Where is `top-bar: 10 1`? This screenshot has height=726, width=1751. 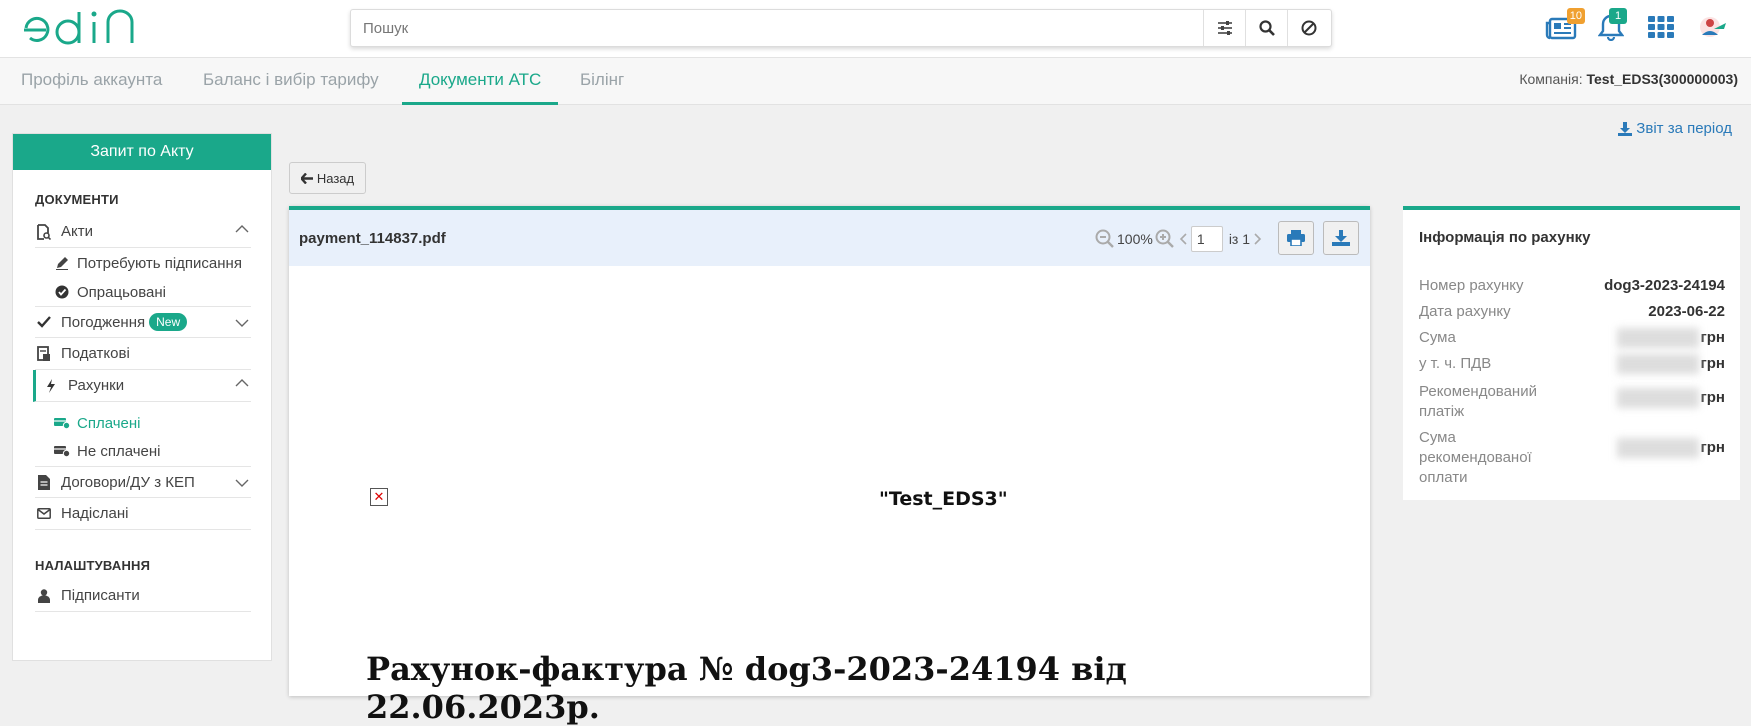
top-bar: 10 1 is located at coordinates (875, 29).